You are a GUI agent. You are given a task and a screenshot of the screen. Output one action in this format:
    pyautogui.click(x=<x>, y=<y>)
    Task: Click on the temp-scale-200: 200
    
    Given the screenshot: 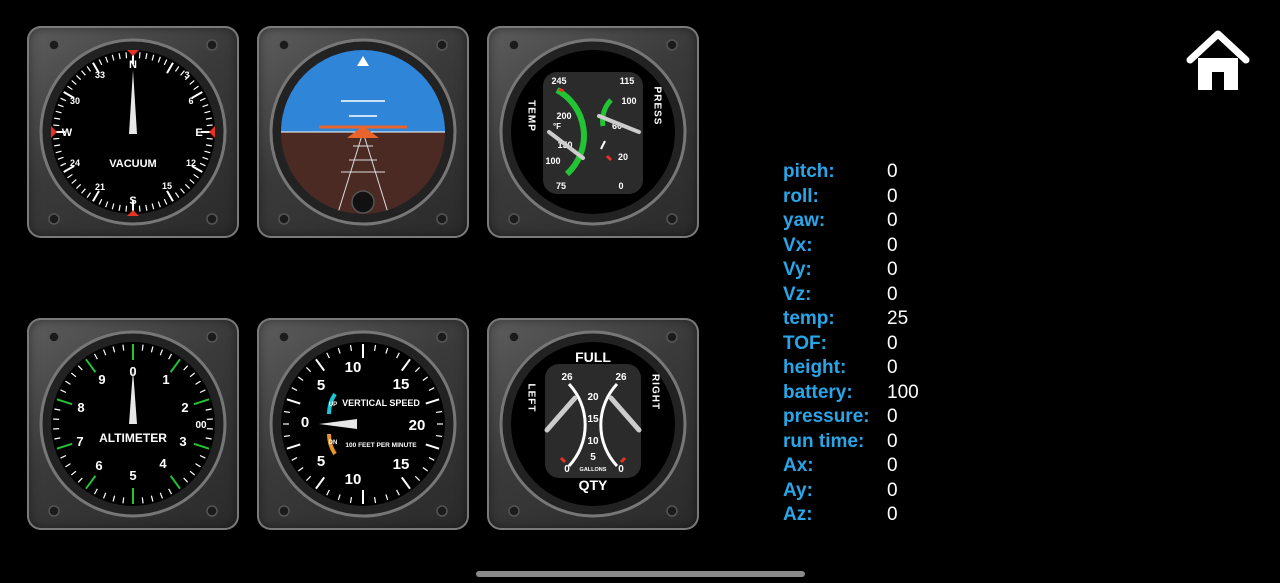 What is the action you would take?
    pyautogui.click(x=563, y=116)
    